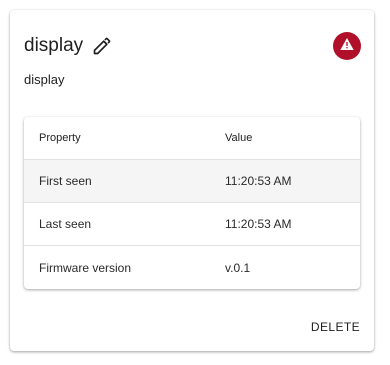  Describe the element at coordinates (335, 327) in the screenshot. I see `delete-button: DELETE` at that location.